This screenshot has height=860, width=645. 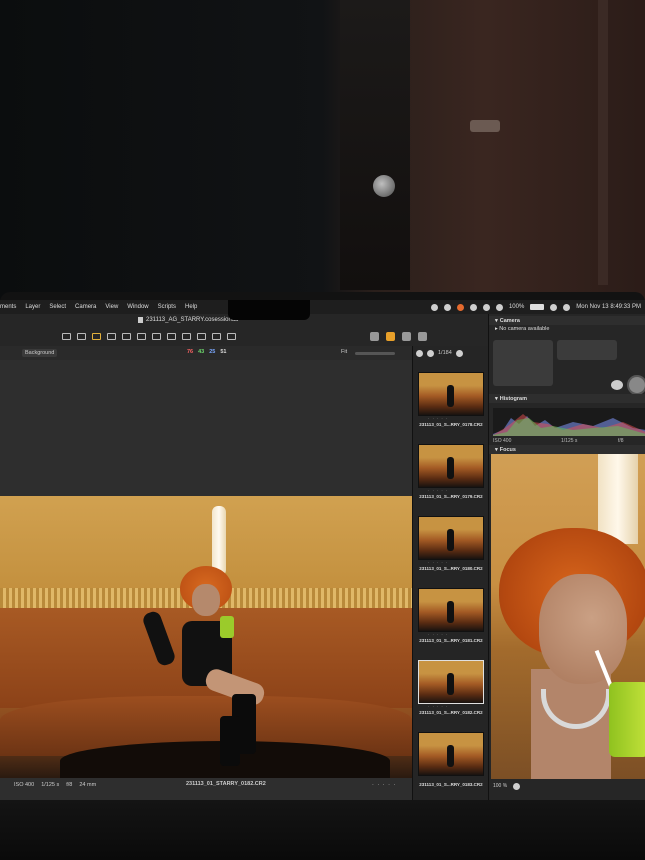 What do you see at coordinates (398, 336) in the screenshot?
I see `toolbar-right` at bounding box center [398, 336].